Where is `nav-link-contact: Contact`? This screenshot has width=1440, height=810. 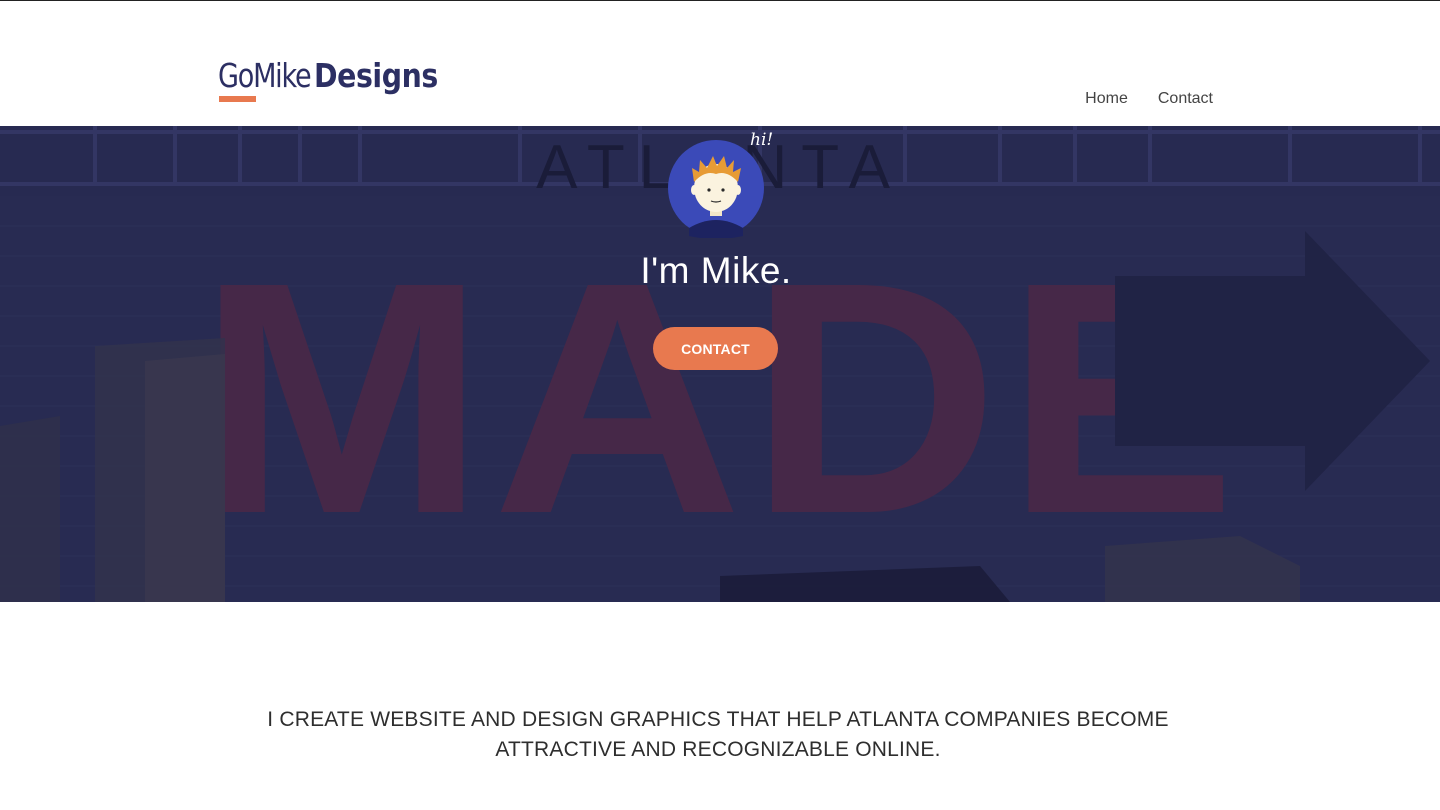
nav-link-contact: Contact is located at coordinates (1185, 99).